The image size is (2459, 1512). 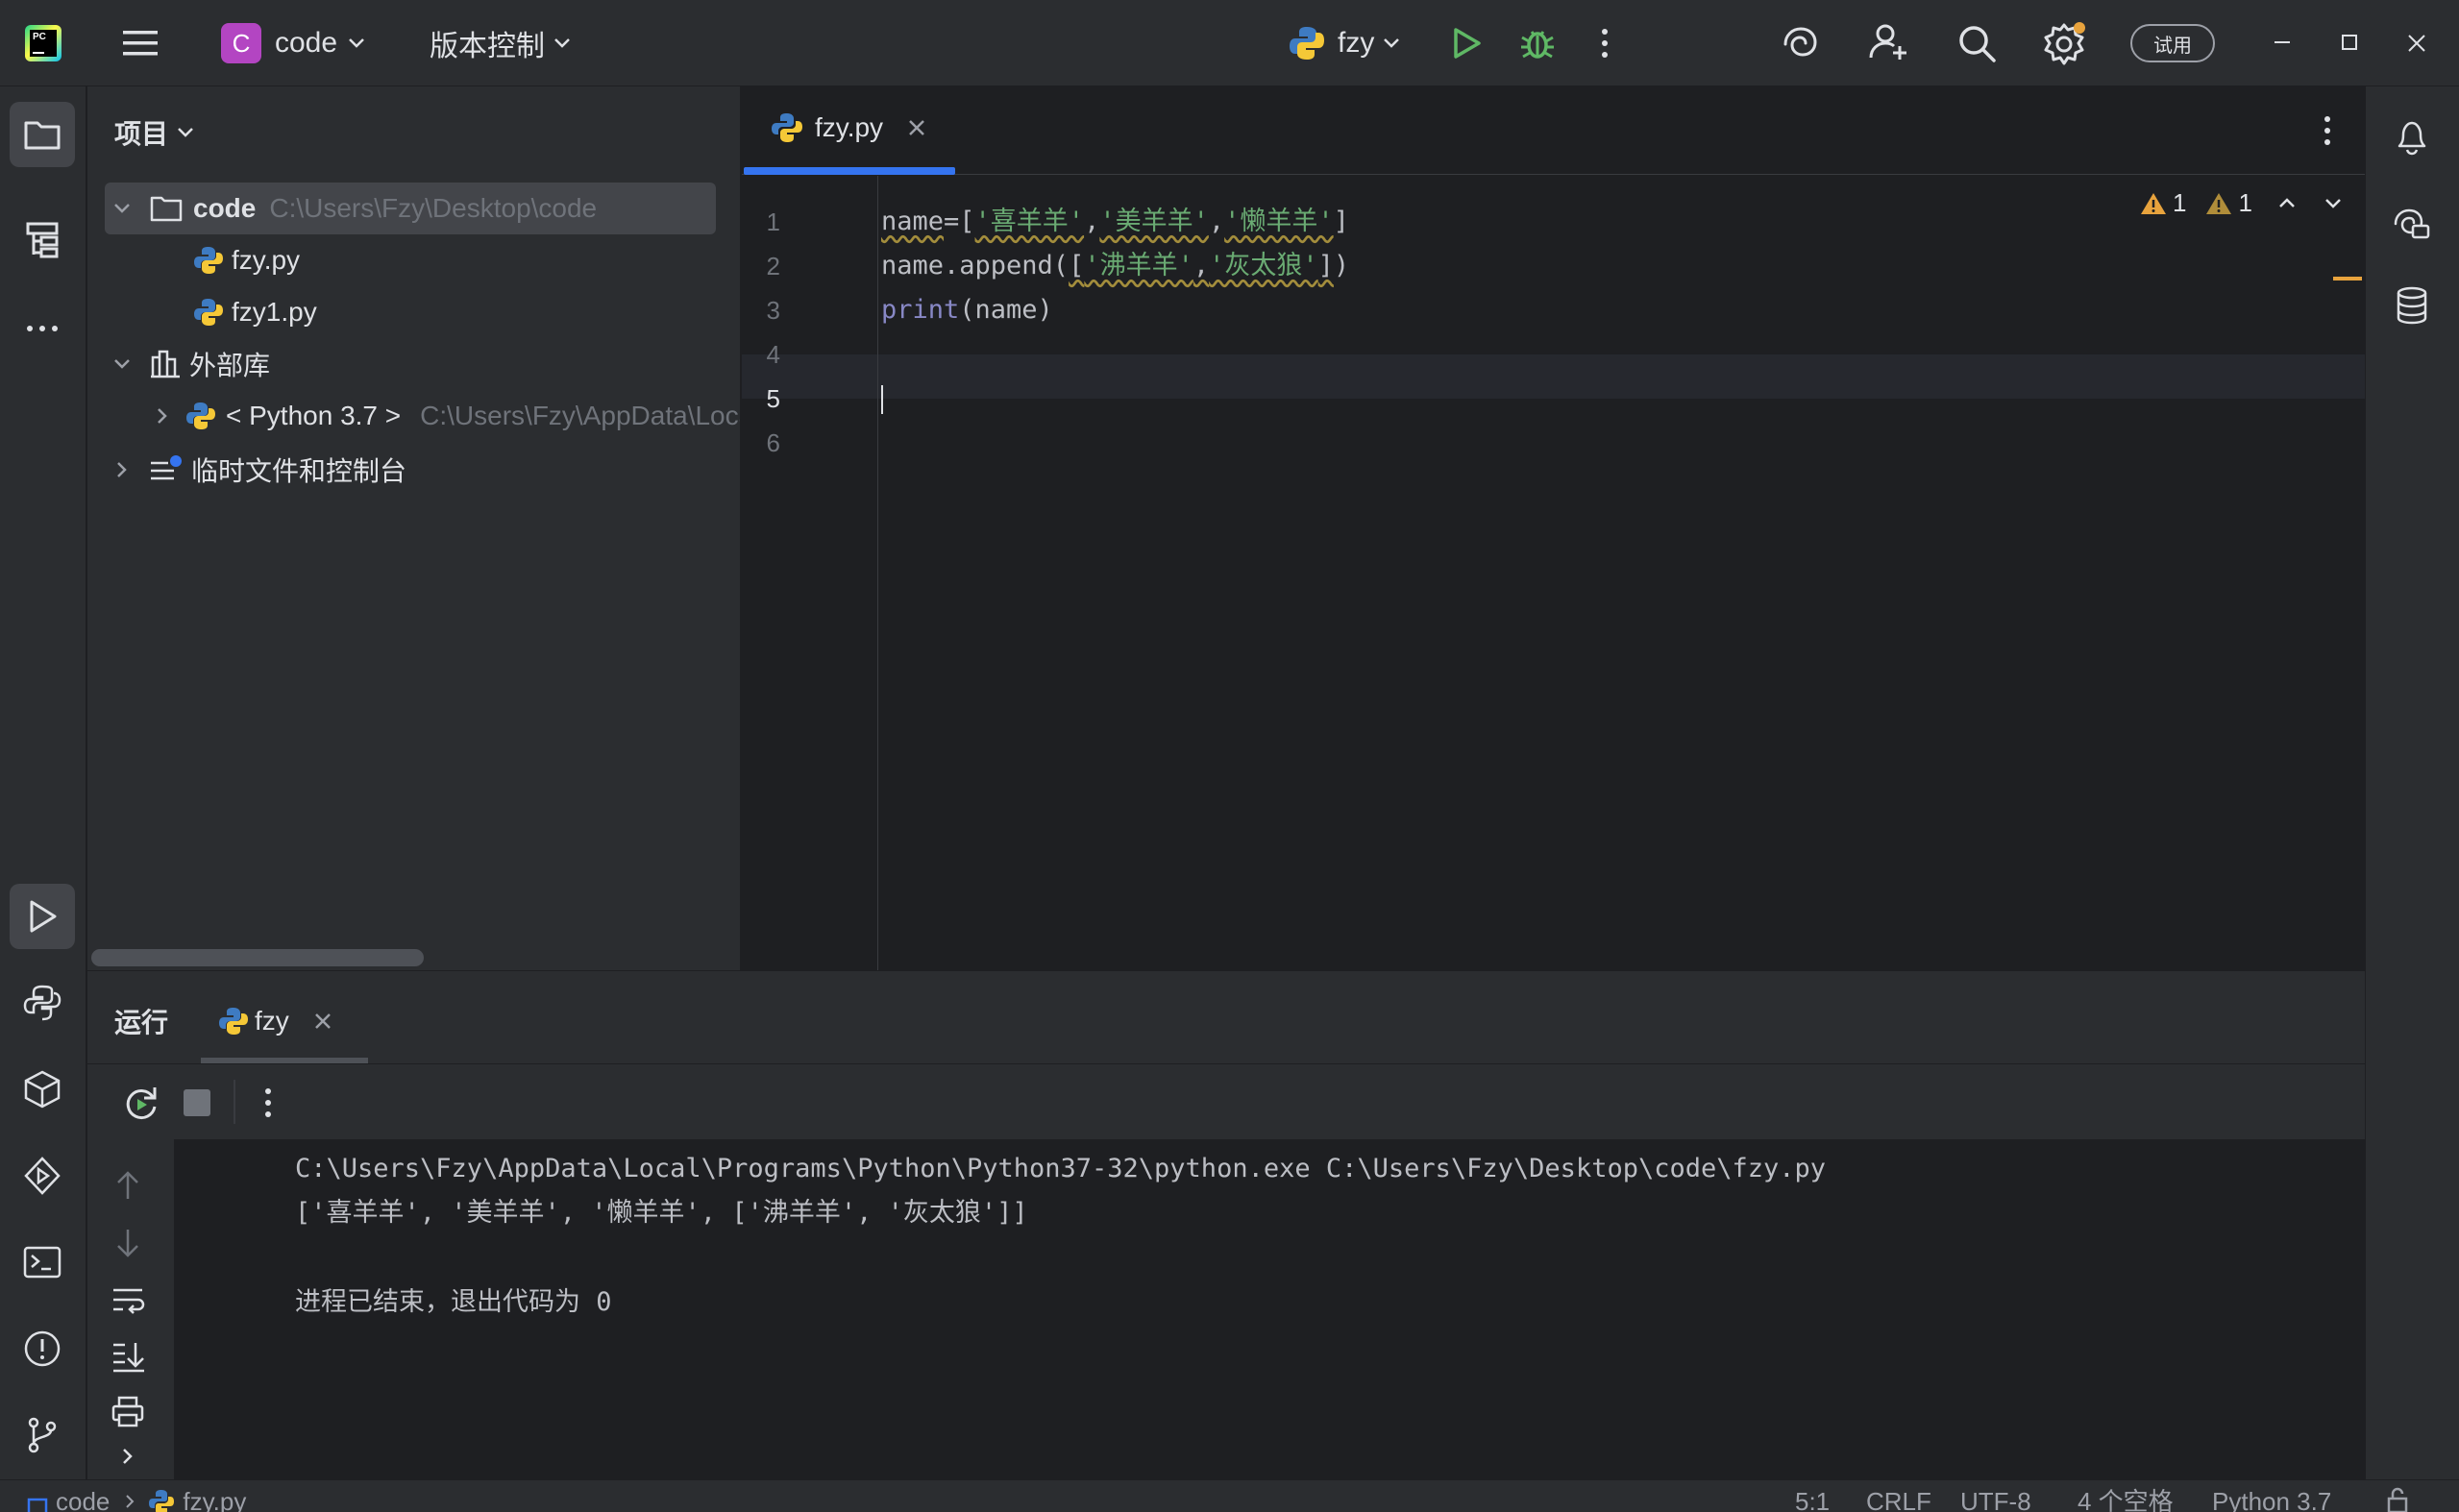 What do you see at coordinates (848, 130) in the screenshot?
I see `editor-tab-fzy: fzy.py` at bounding box center [848, 130].